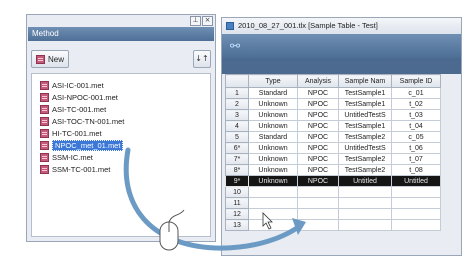  What do you see at coordinates (237, 203) in the screenshot?
I see `row-number: 11` at bounding box center [237, 203].